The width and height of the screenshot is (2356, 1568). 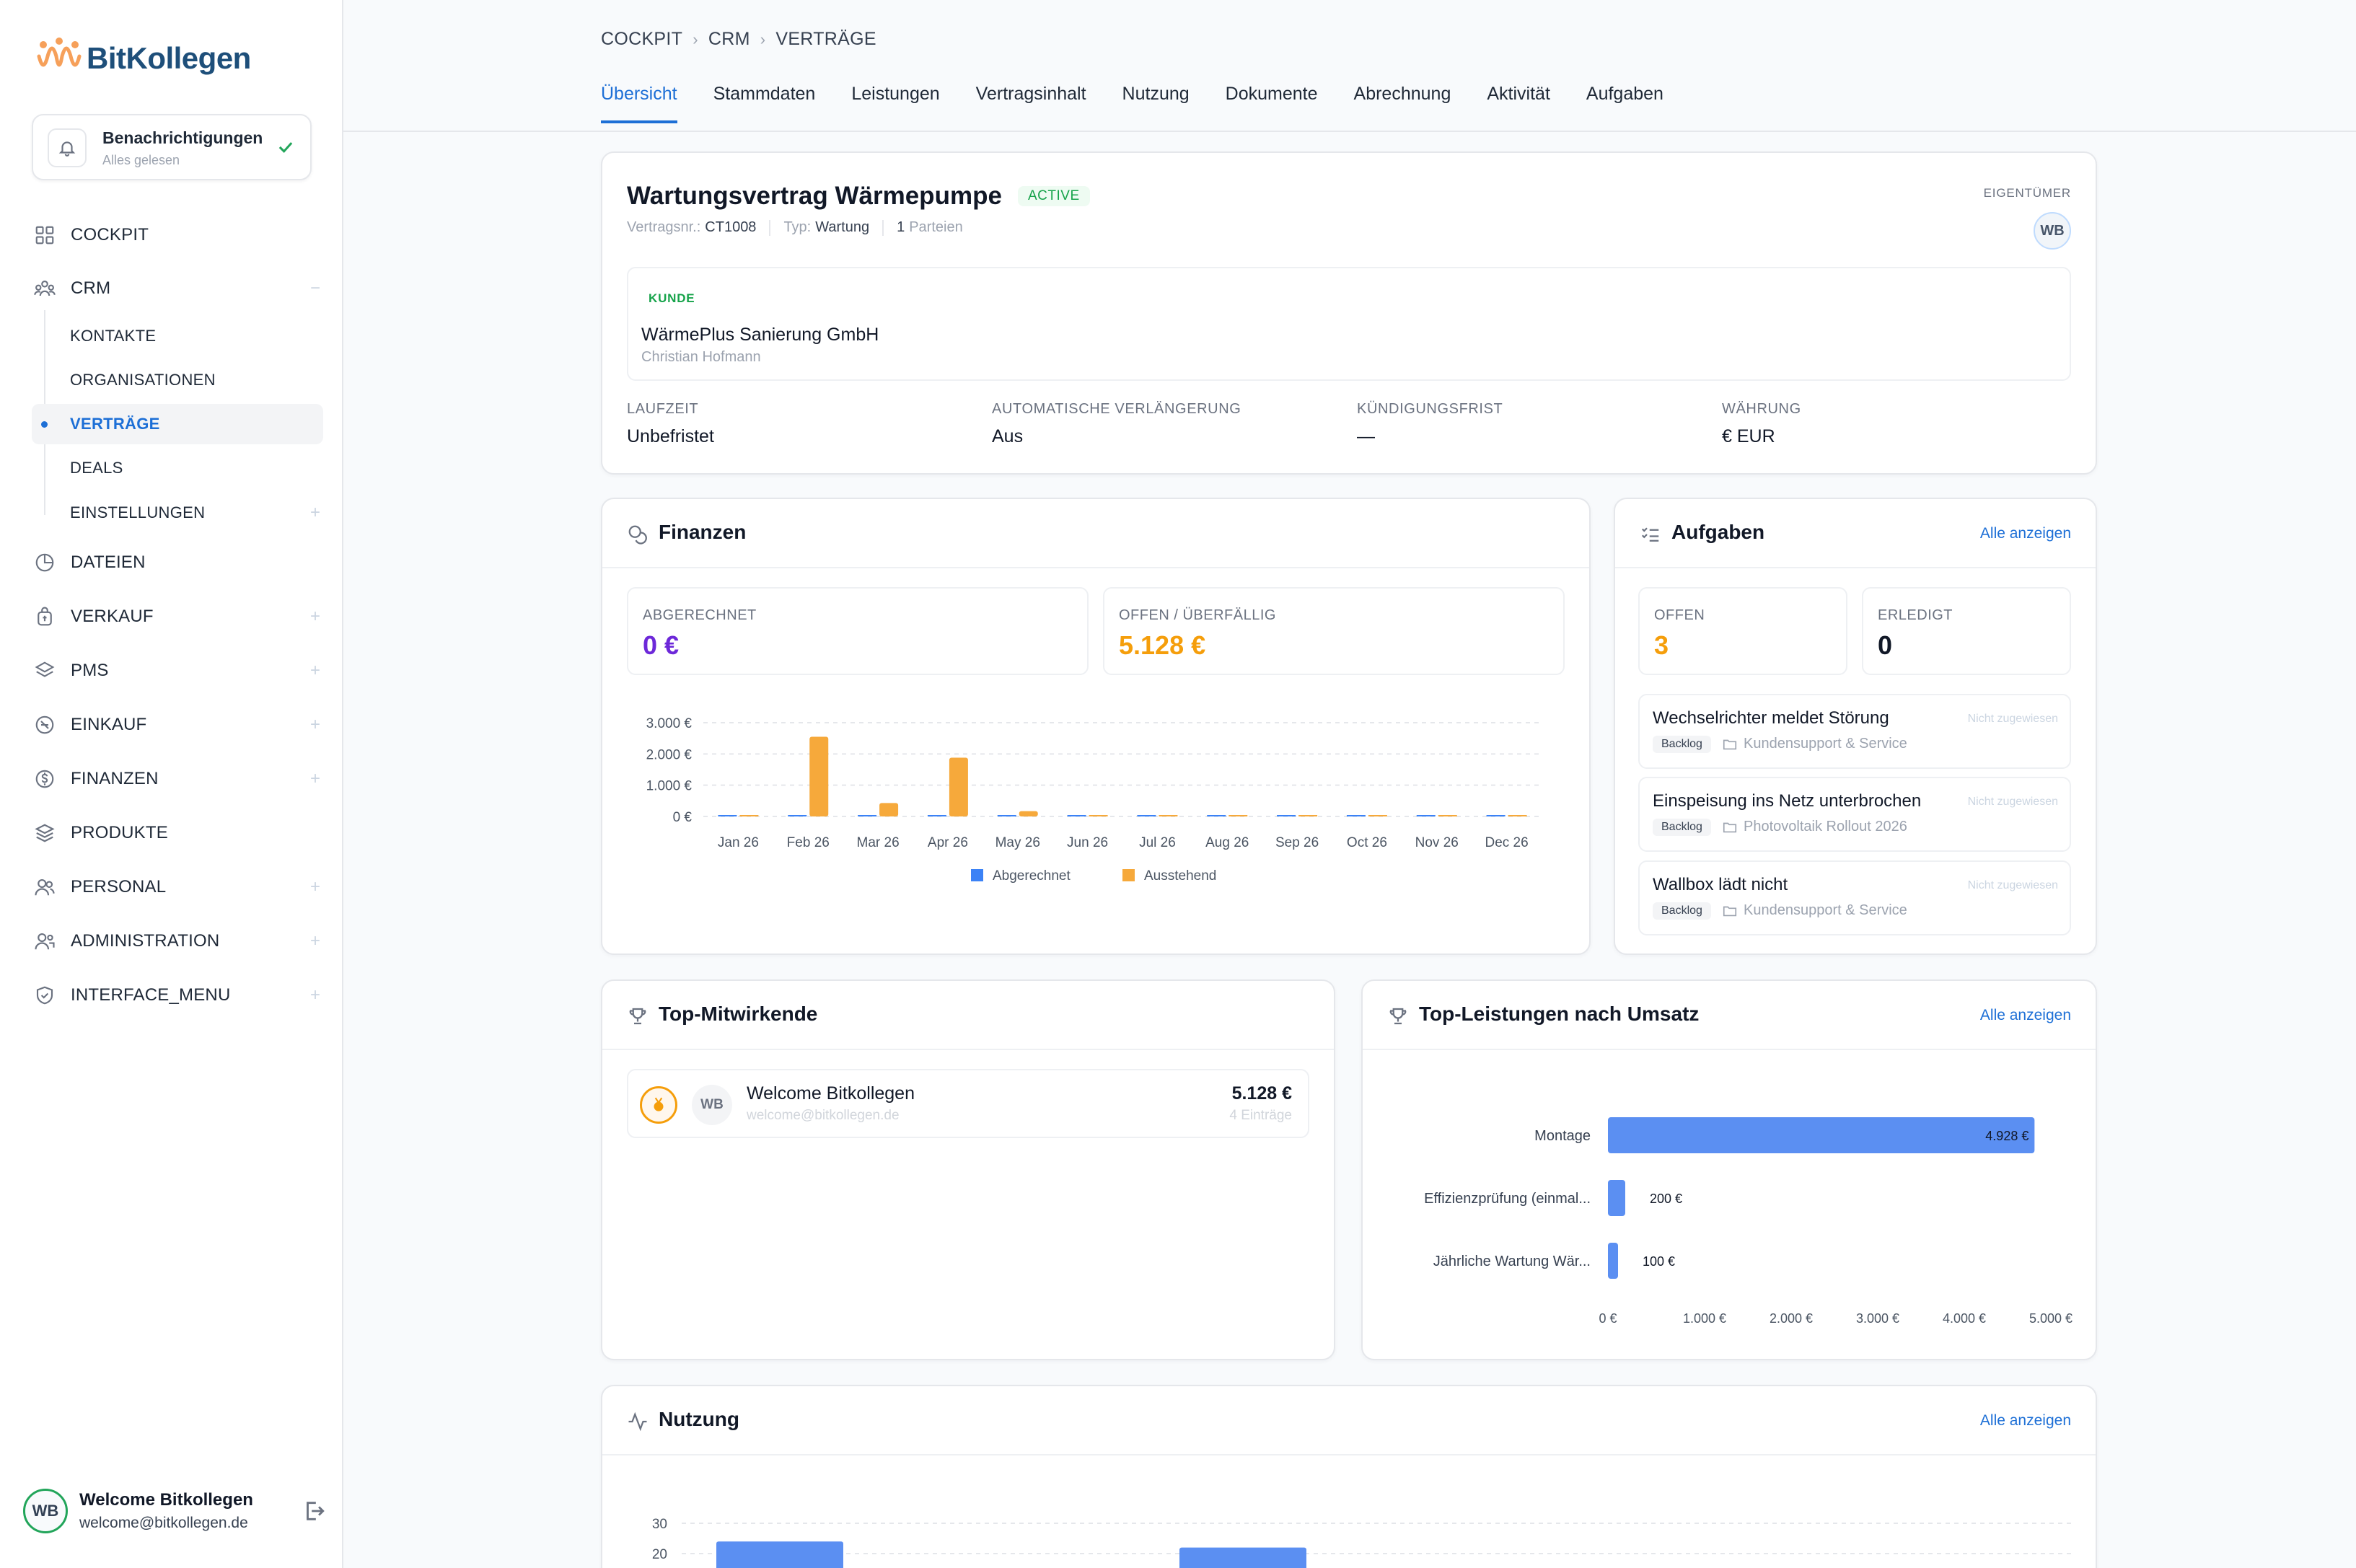 What do you see at coordinates (177, 336) in the screenshot?
I see `sidebar-subitem-kontakte: KONTAKTE` at bounding box center [177, 336].